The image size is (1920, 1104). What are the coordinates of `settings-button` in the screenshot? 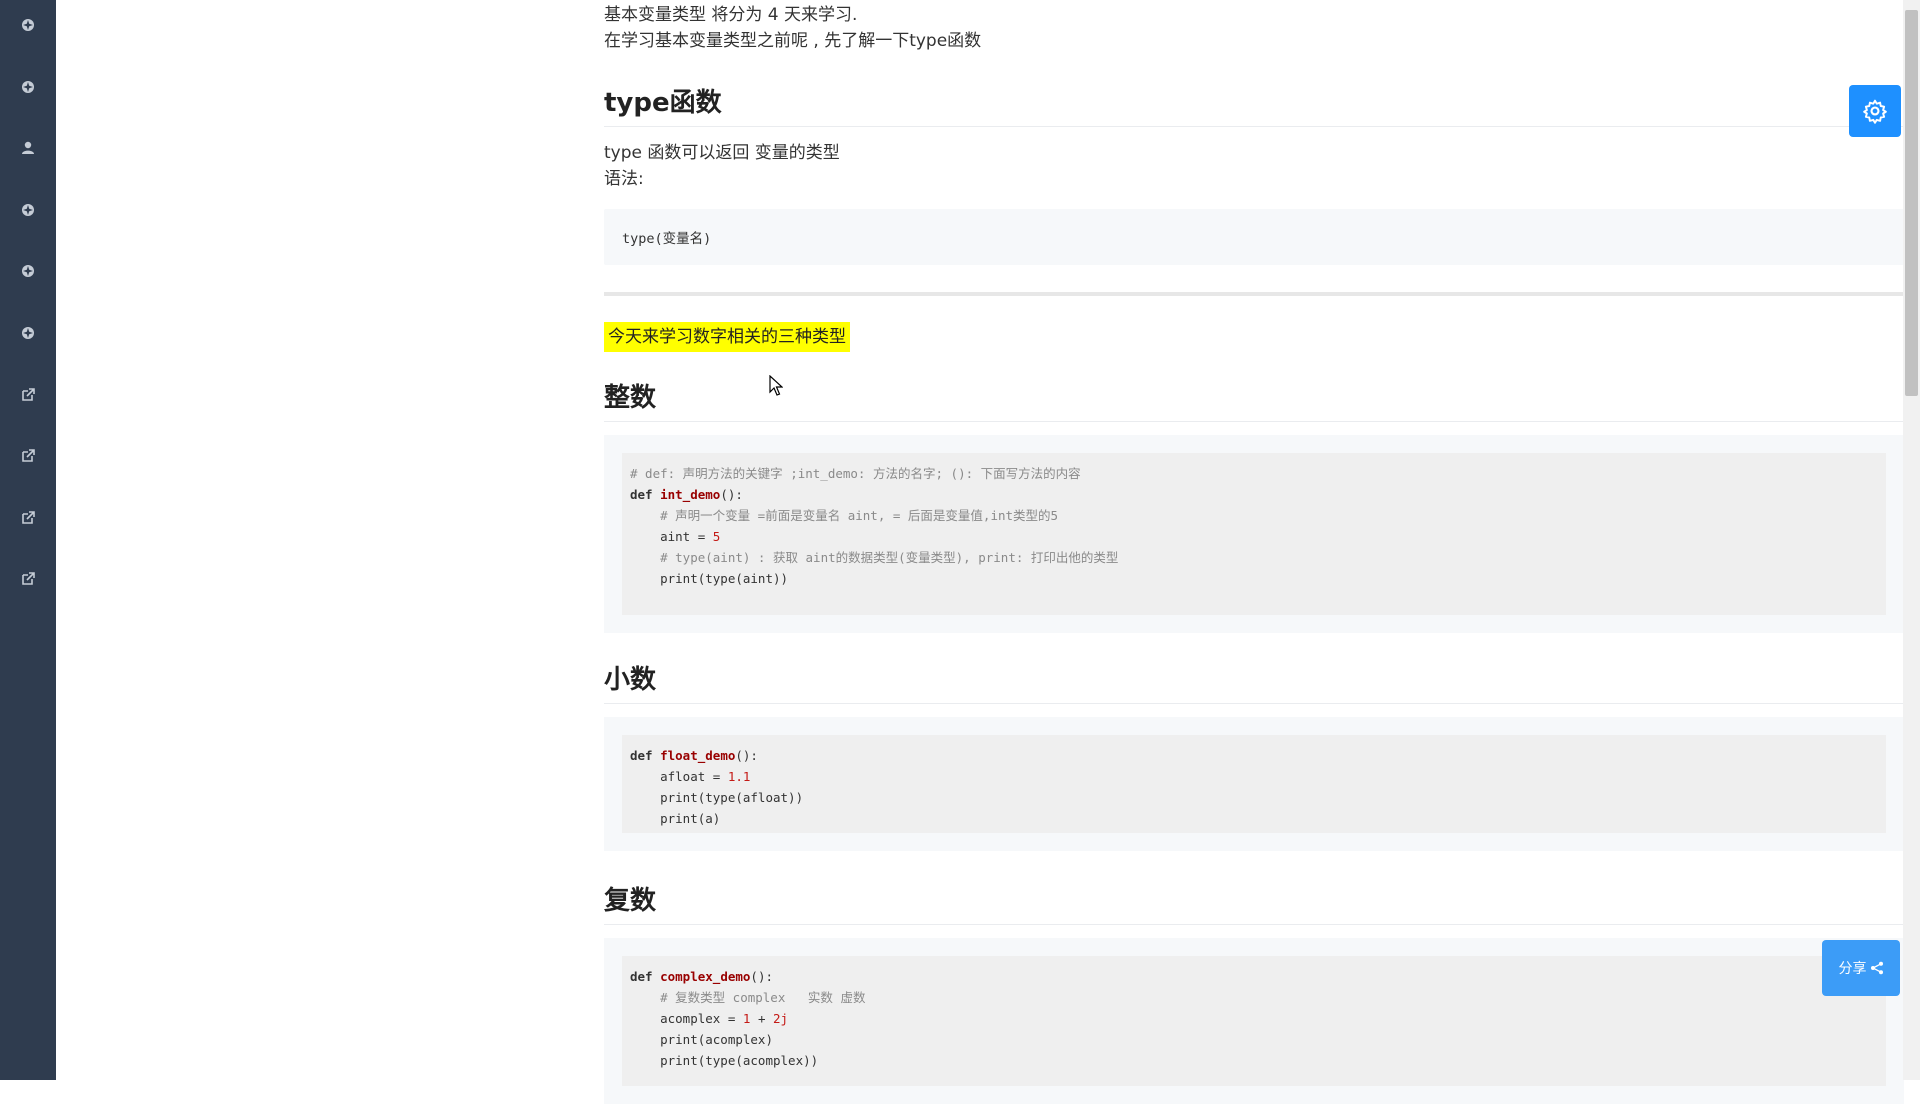 It's located at (1875, 111).